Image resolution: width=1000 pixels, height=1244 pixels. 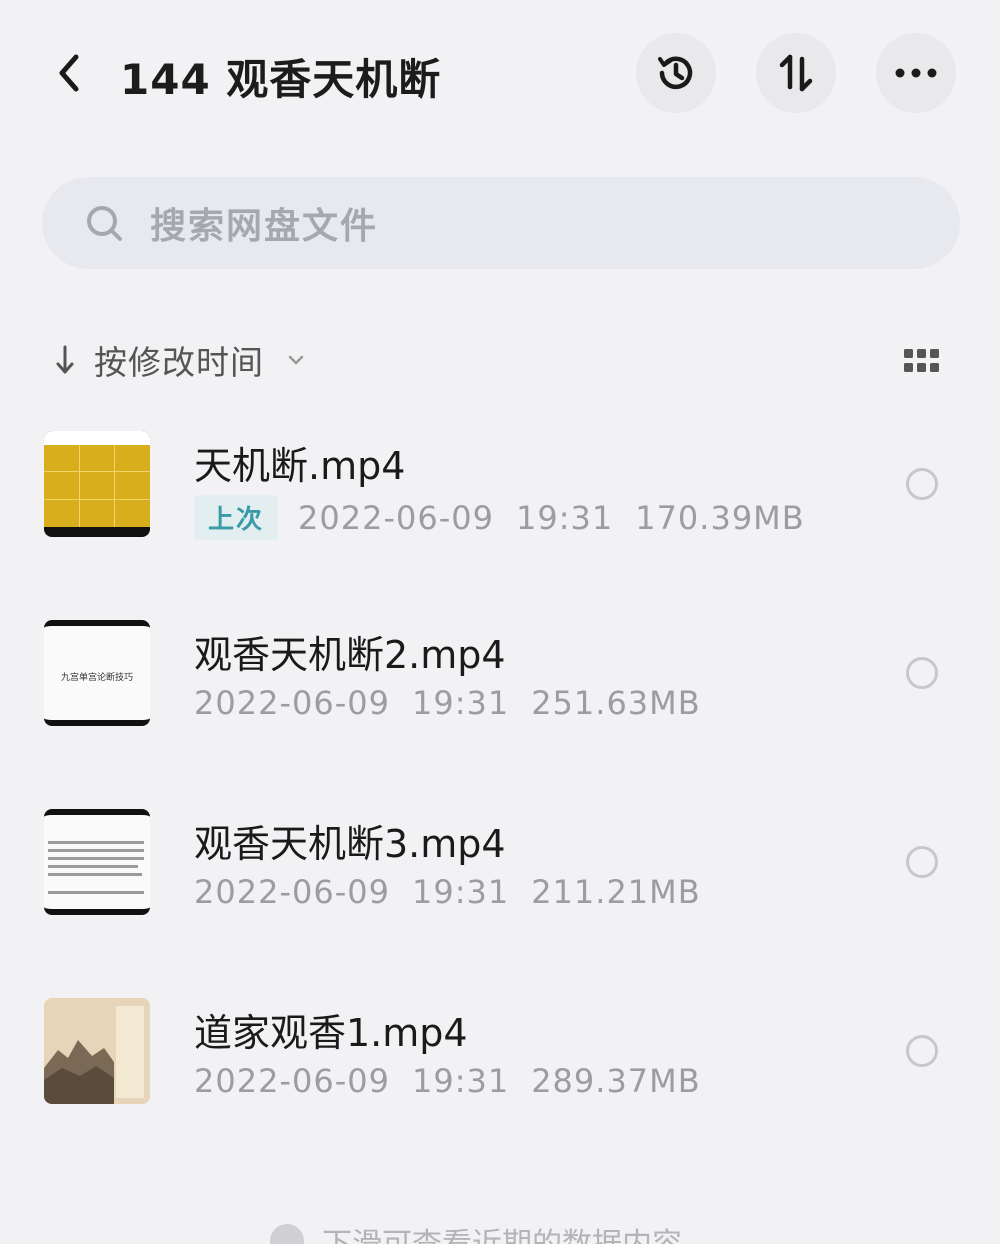 I want to click on file-size: 251.63MB, so click(x=616, y=703).